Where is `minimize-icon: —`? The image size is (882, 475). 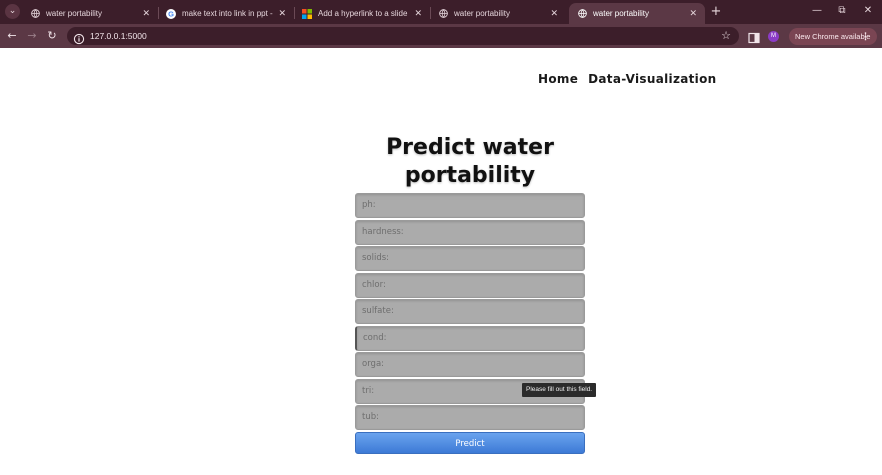 minimize-icon: — is located at coordinates (817, 10).